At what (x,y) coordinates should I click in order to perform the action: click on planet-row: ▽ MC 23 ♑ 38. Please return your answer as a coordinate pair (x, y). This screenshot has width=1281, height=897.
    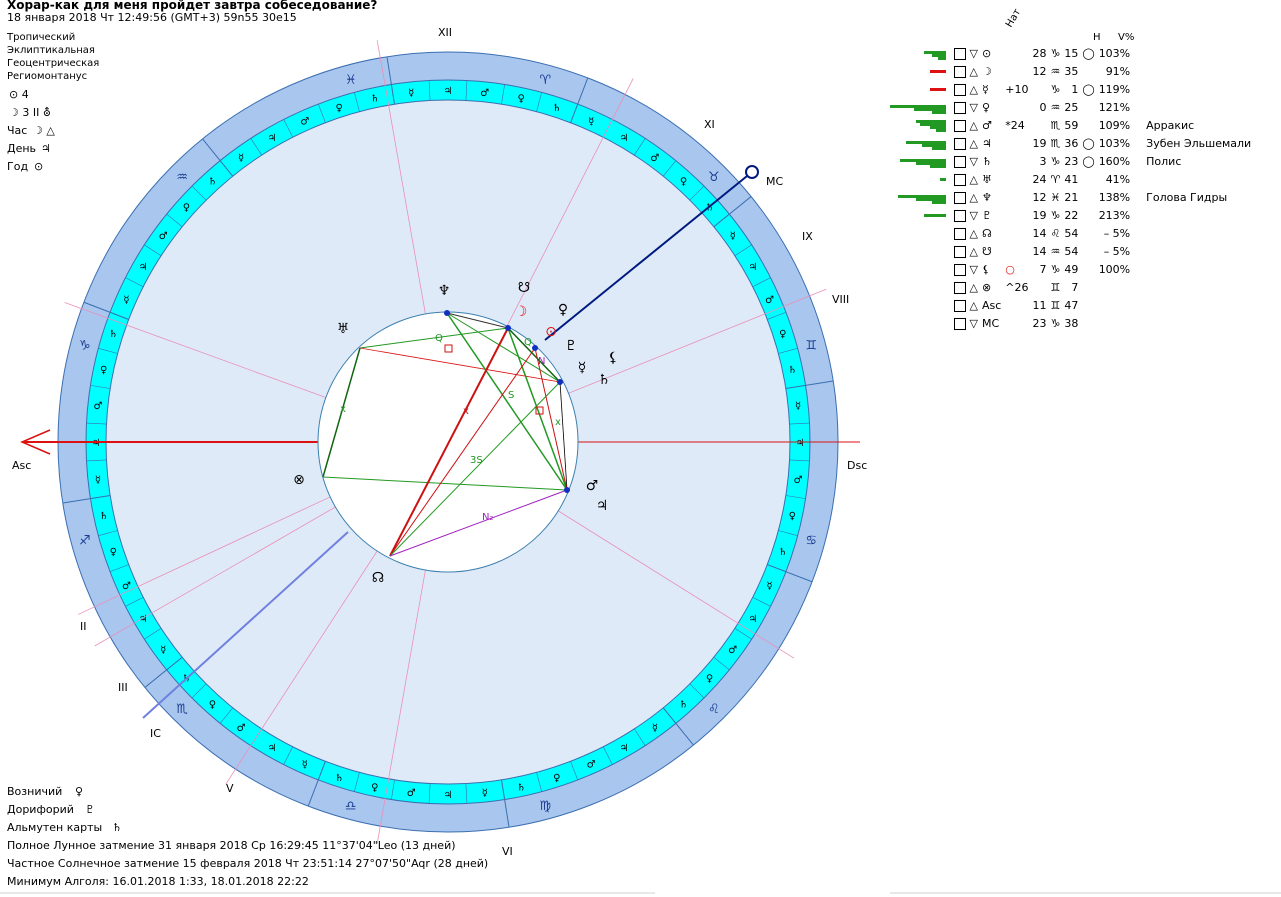
    Looking at the image, I should click on (1070, 323).